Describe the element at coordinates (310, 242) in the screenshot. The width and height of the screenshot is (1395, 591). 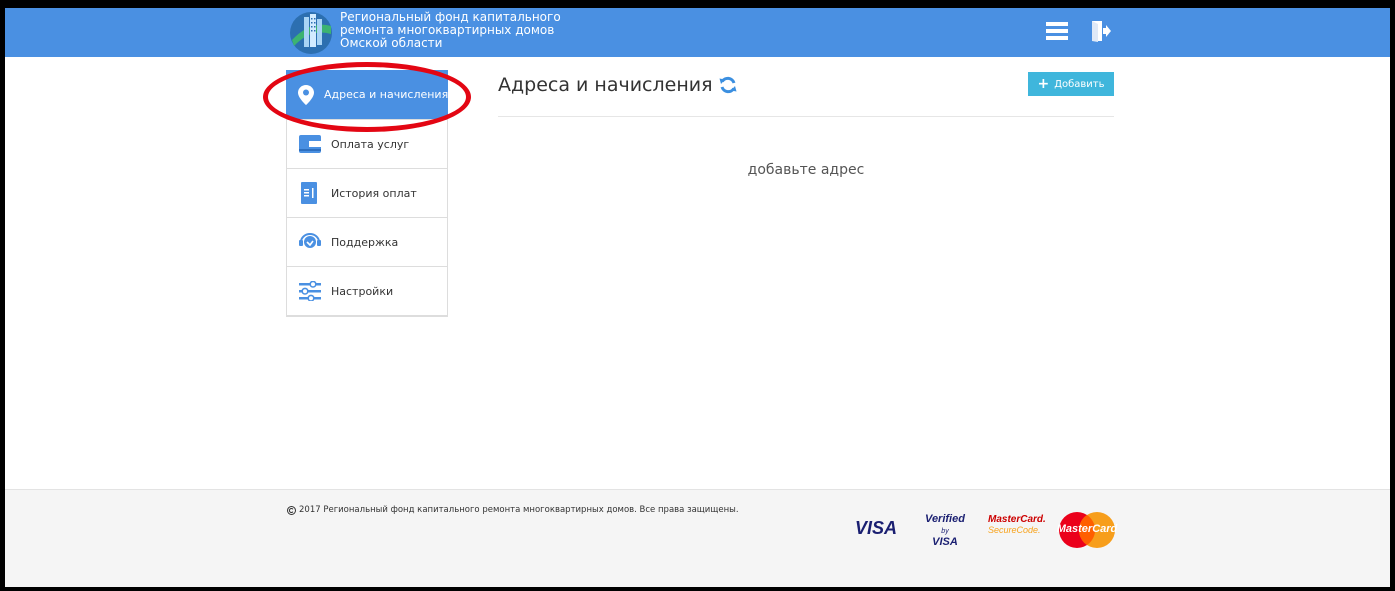
I see `support-icon` at that location.